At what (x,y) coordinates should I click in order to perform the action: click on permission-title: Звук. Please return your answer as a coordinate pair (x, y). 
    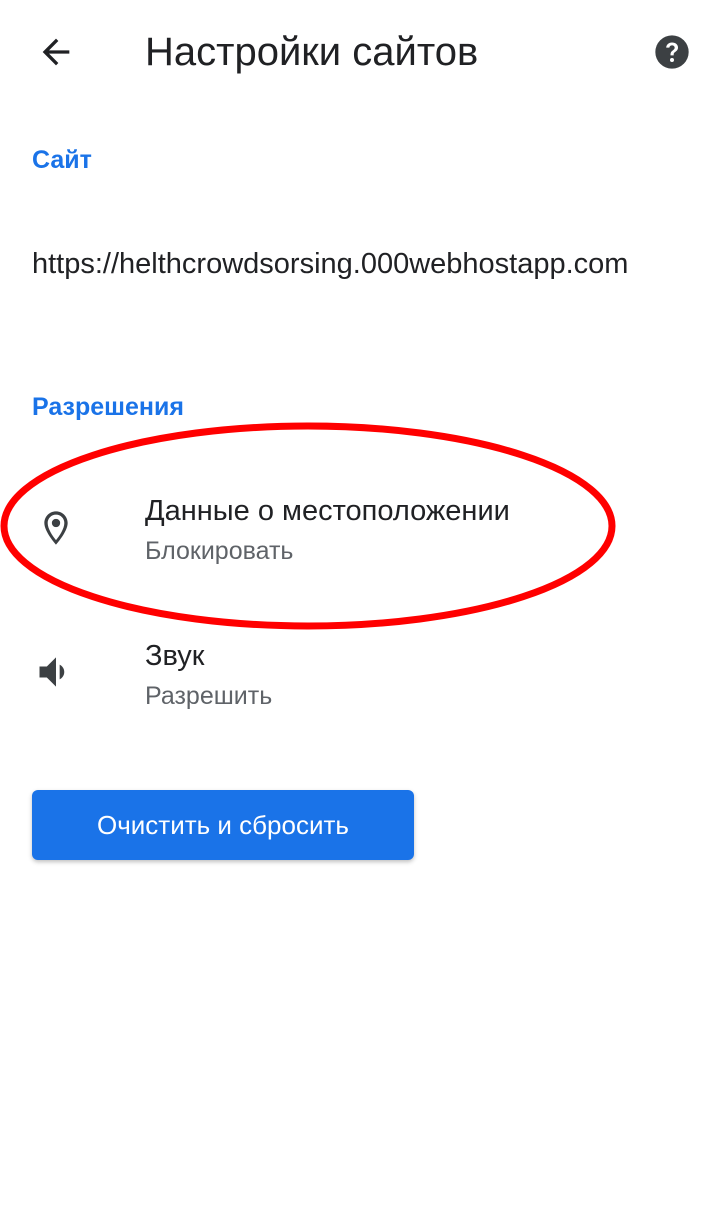
    Looking at the image, I should click on (175, 656).